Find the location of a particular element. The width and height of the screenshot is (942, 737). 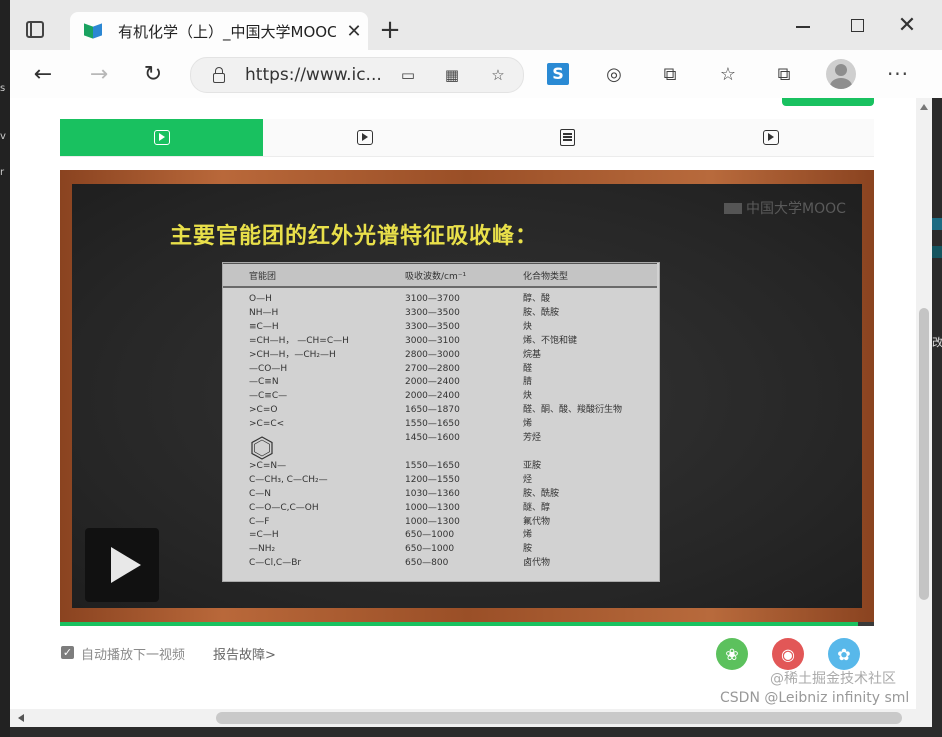

tab-document is located at coordinates (567, 137).